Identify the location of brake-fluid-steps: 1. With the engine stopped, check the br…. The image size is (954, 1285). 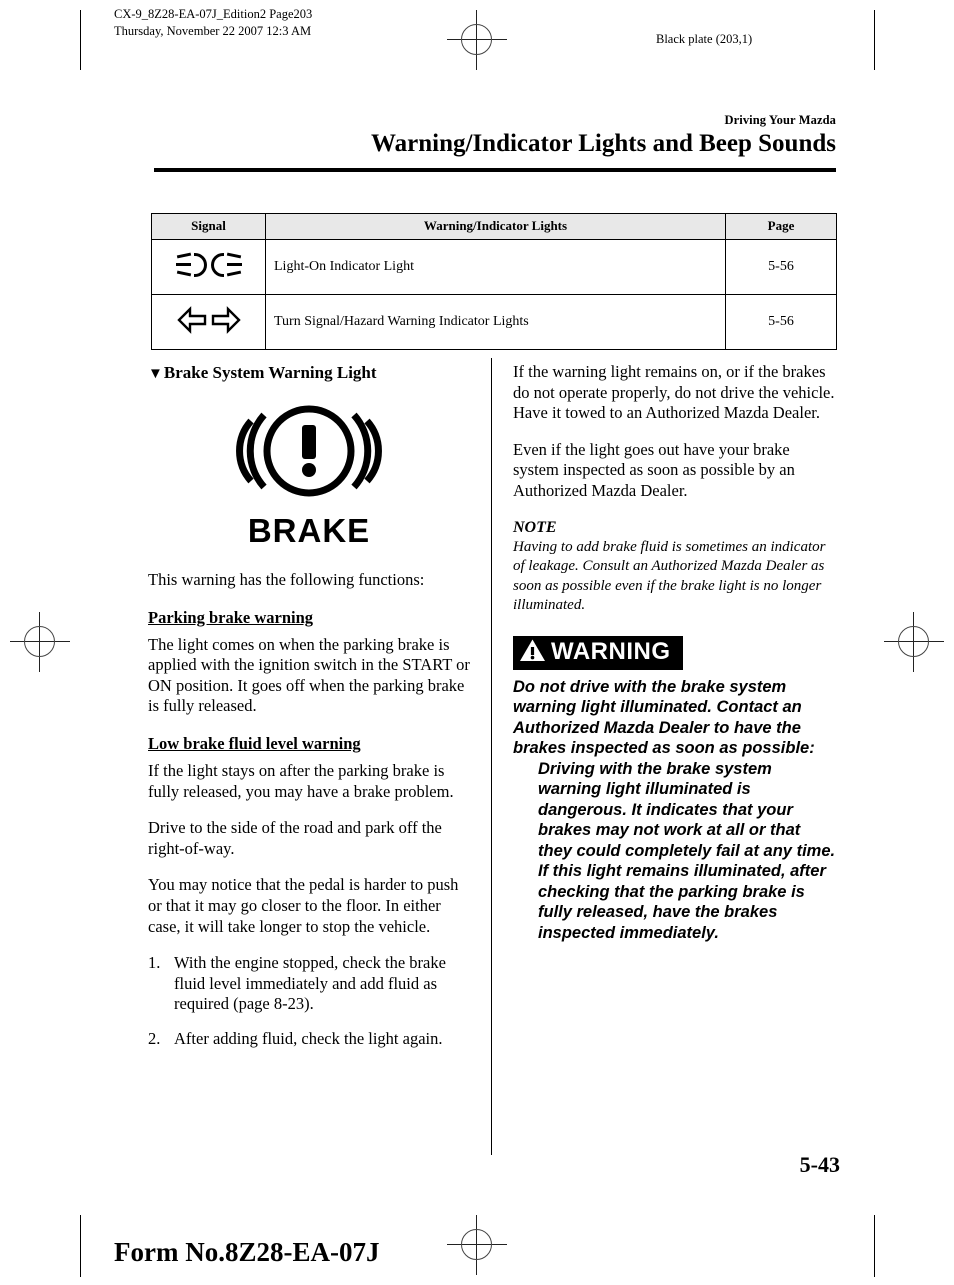
(309, 1001).